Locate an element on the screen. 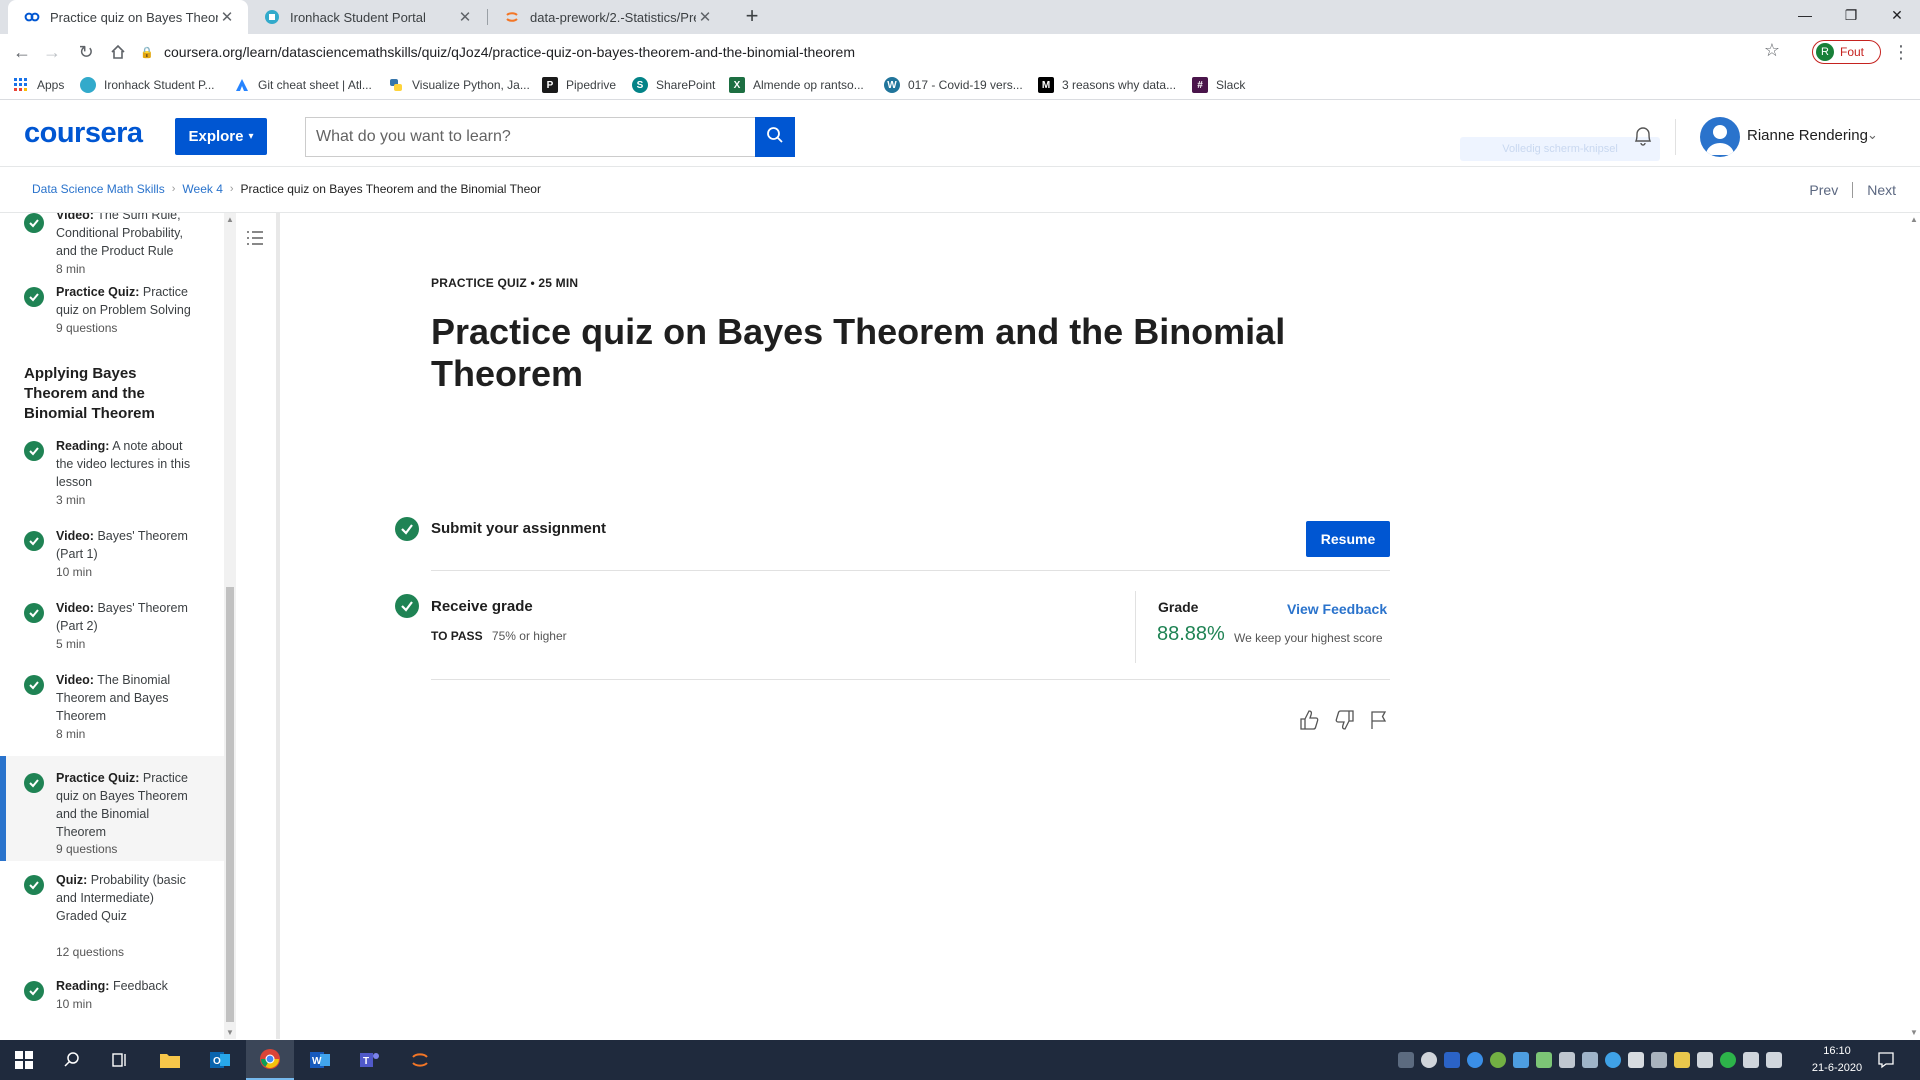 This screenshot has width=1920, height=1080. action-center-icon is located at coordinates (1886, 1060).